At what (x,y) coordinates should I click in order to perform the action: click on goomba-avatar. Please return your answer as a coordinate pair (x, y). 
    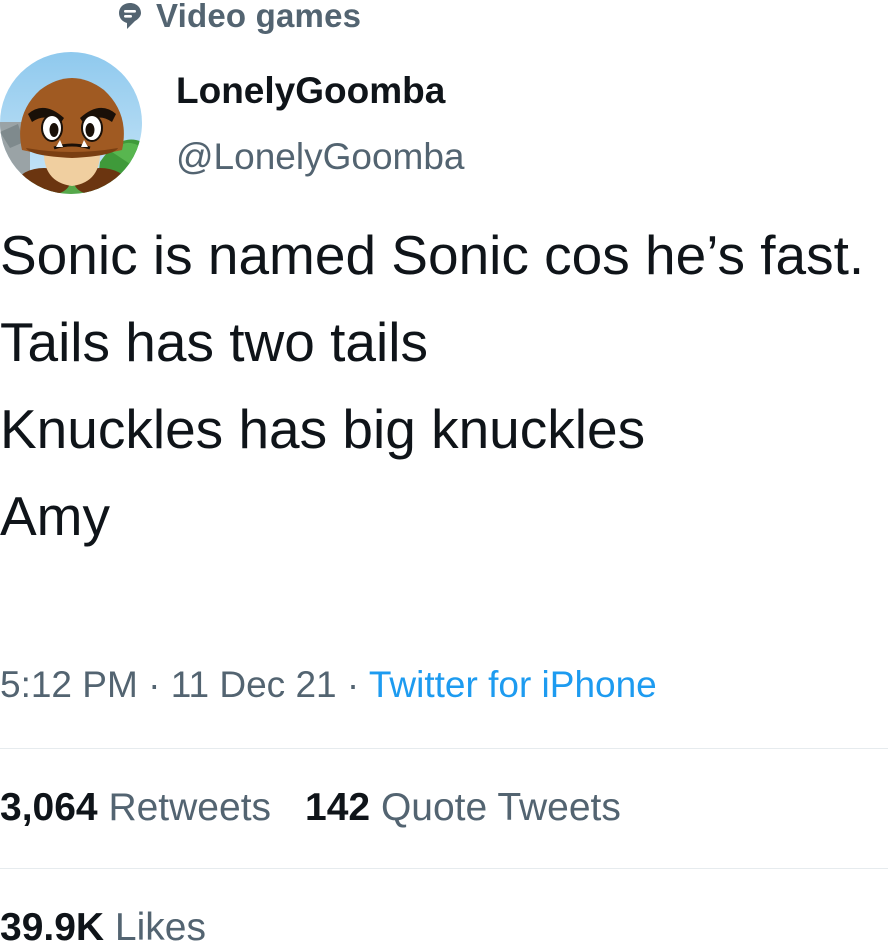
    Looking at the image, I should click on (71, 123).